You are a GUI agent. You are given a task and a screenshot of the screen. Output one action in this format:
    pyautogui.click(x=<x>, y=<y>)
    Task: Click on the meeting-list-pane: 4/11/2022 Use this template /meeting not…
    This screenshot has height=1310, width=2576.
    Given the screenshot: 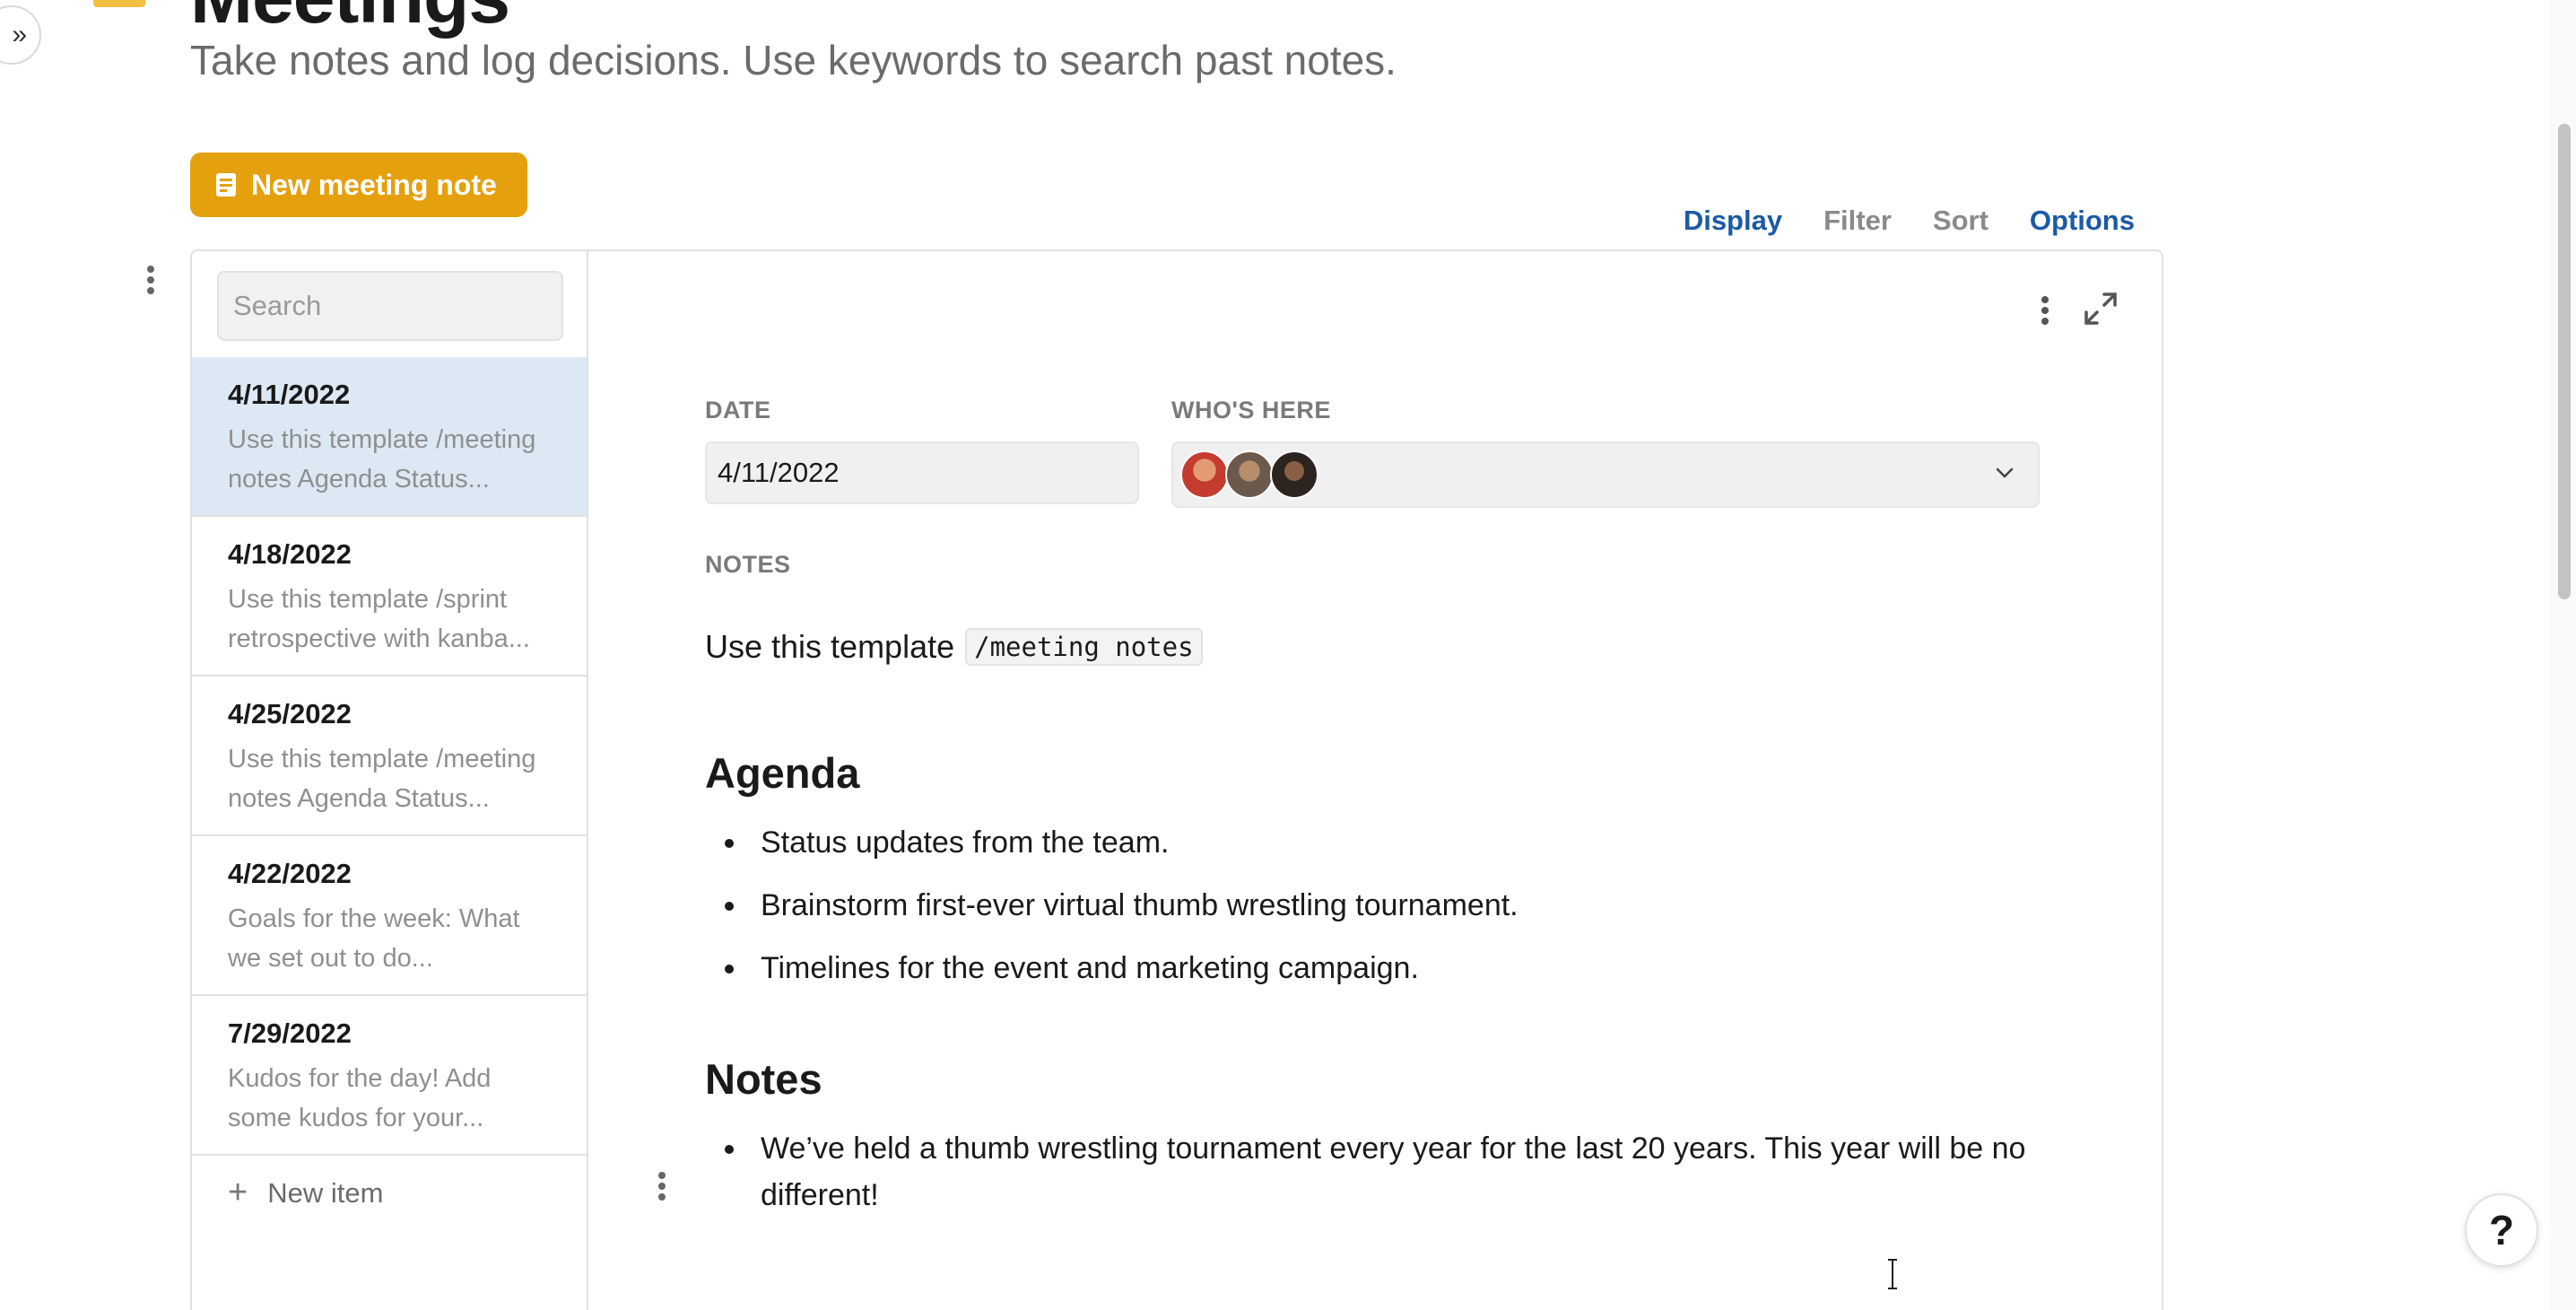 What is the action you would take?
    pyautogui.click(x=390, y=780)
    